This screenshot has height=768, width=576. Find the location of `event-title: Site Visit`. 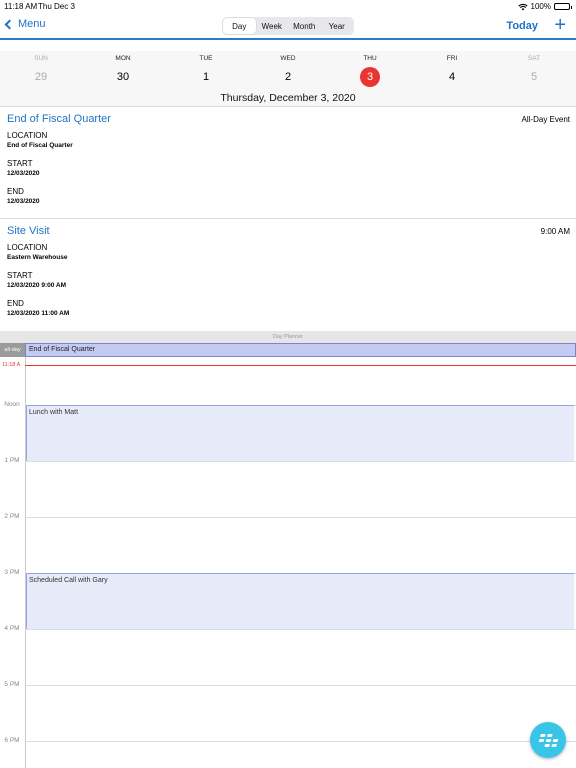

event-title: Site Visit is located at coordinates (28, 231).